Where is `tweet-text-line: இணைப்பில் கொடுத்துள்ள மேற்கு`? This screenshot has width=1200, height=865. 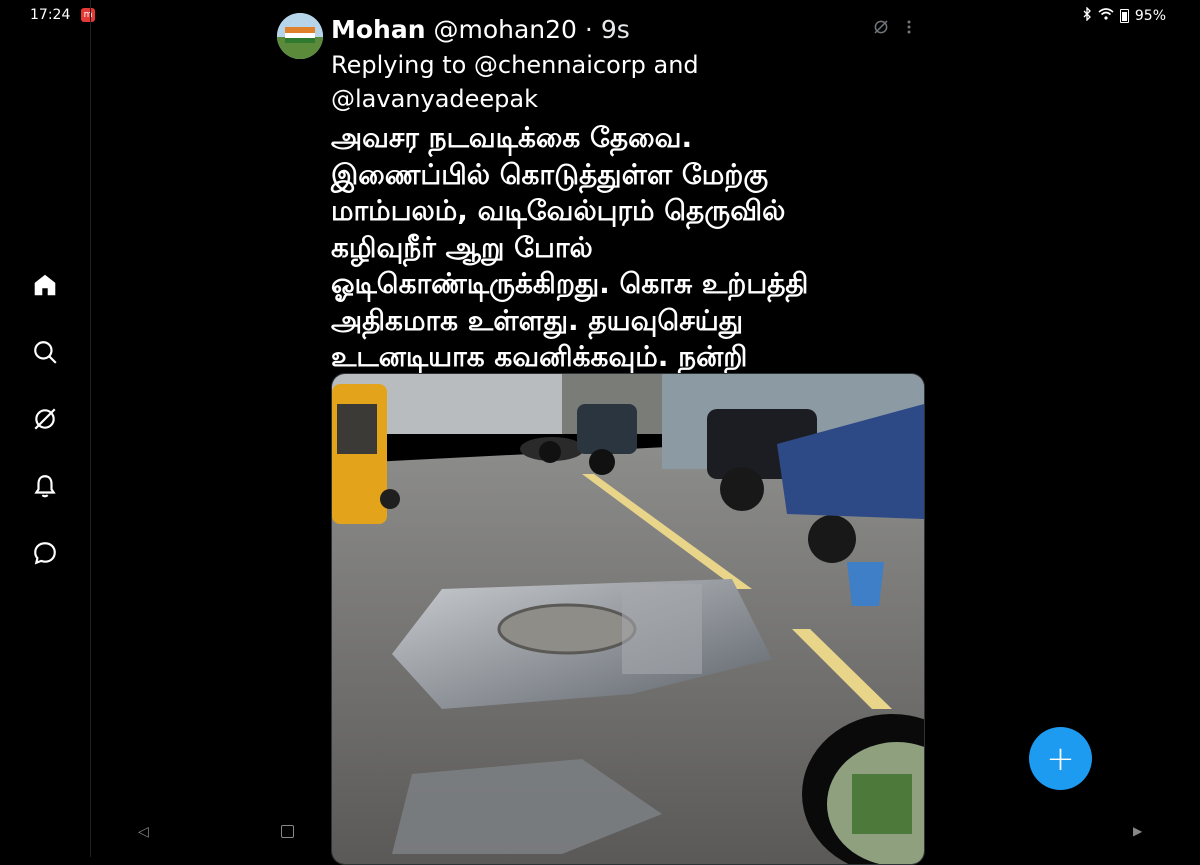 tweet-text-line: இணைப்பில் கொடுத்துள்ள மேற்கு is located at coordinates (550, 174).